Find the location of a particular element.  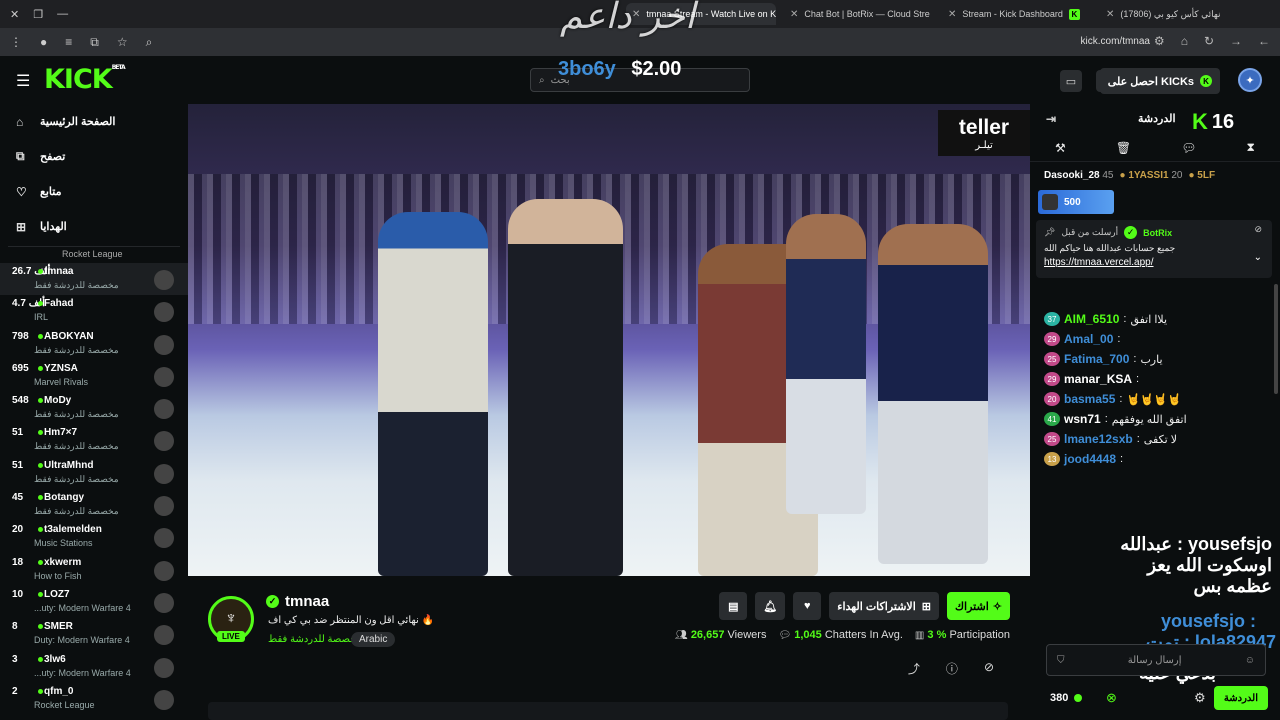

chat-message: 37 AIM_6510: يلاا اتفق is located at coordinates (1155, 319).